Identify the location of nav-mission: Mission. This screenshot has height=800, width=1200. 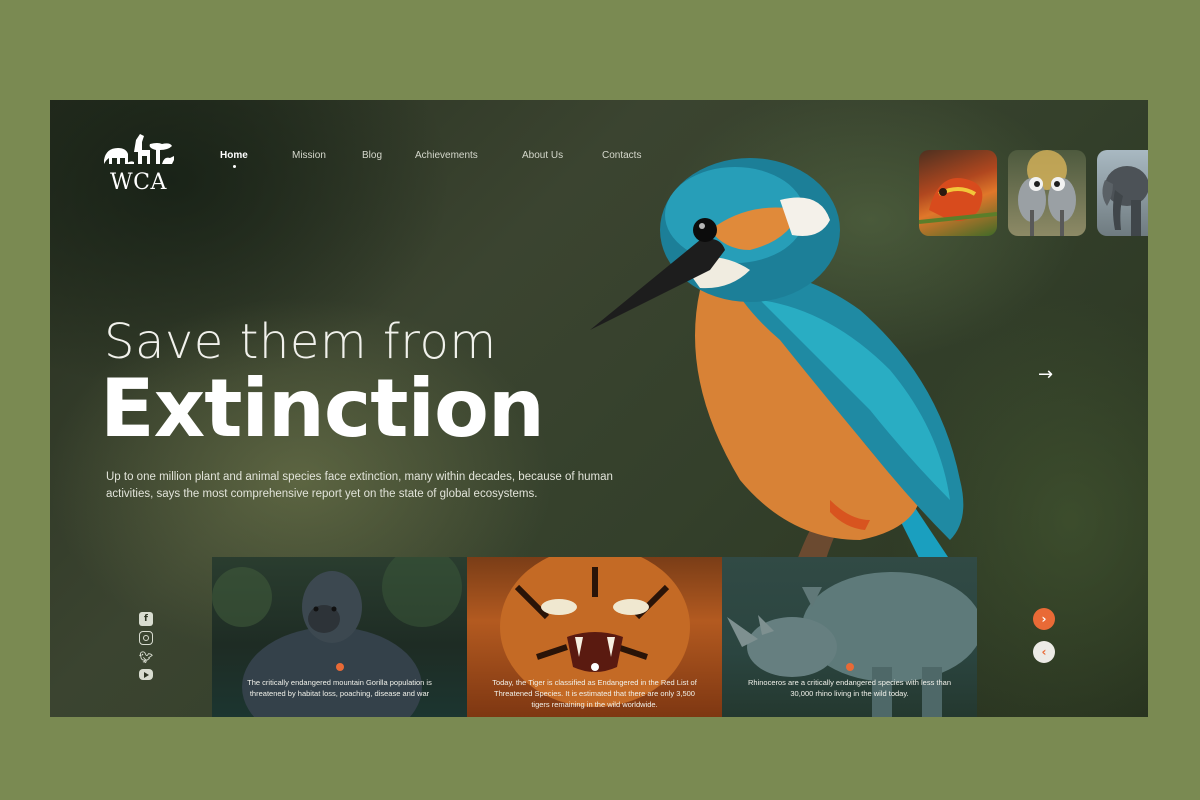
(309, 155).